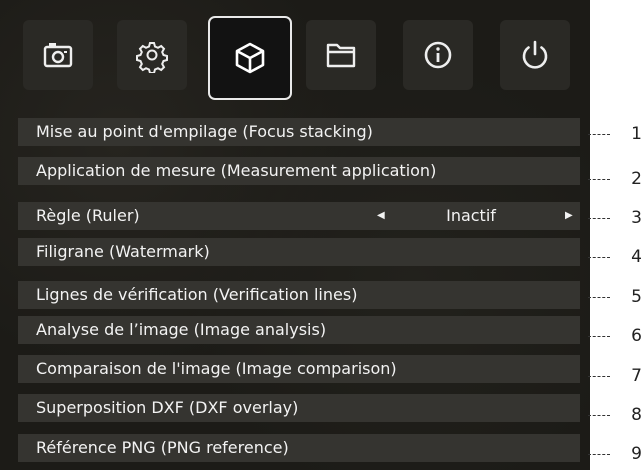 The width and height of the screenshot is (644, 470). Describe the element at coordinates (616, 135) in the screenshot. I see `callout-1: 1` at that location.